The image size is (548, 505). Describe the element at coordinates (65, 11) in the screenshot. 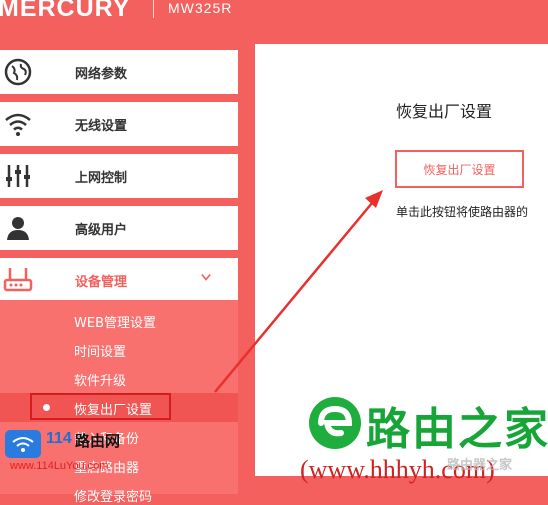

I see `brand-logo: MERCURY` at that location.